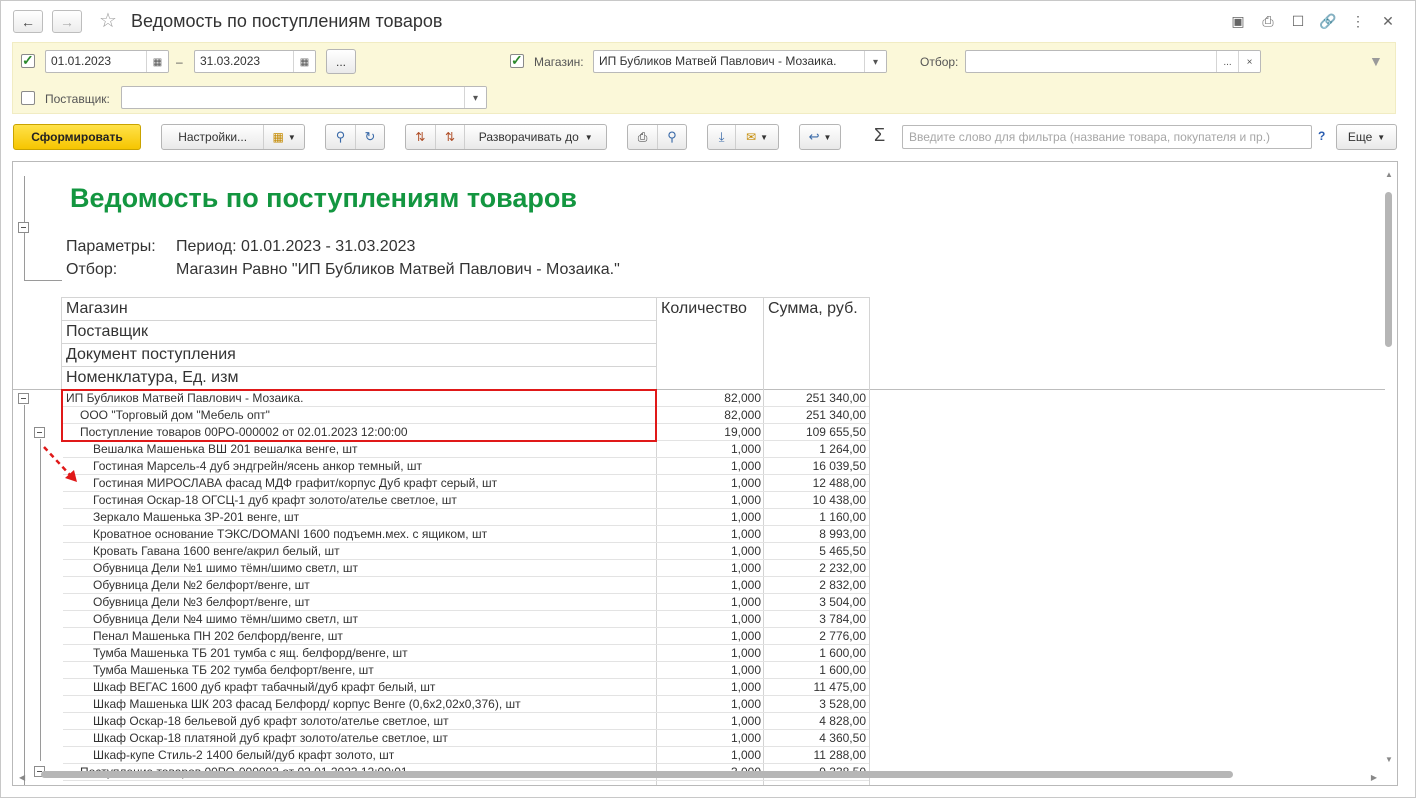 The width and height of the screenshot is (1416, 798). Describe the element at coordinates (1321, 136) in the screenshot. I see `help-button: ?` at that location.